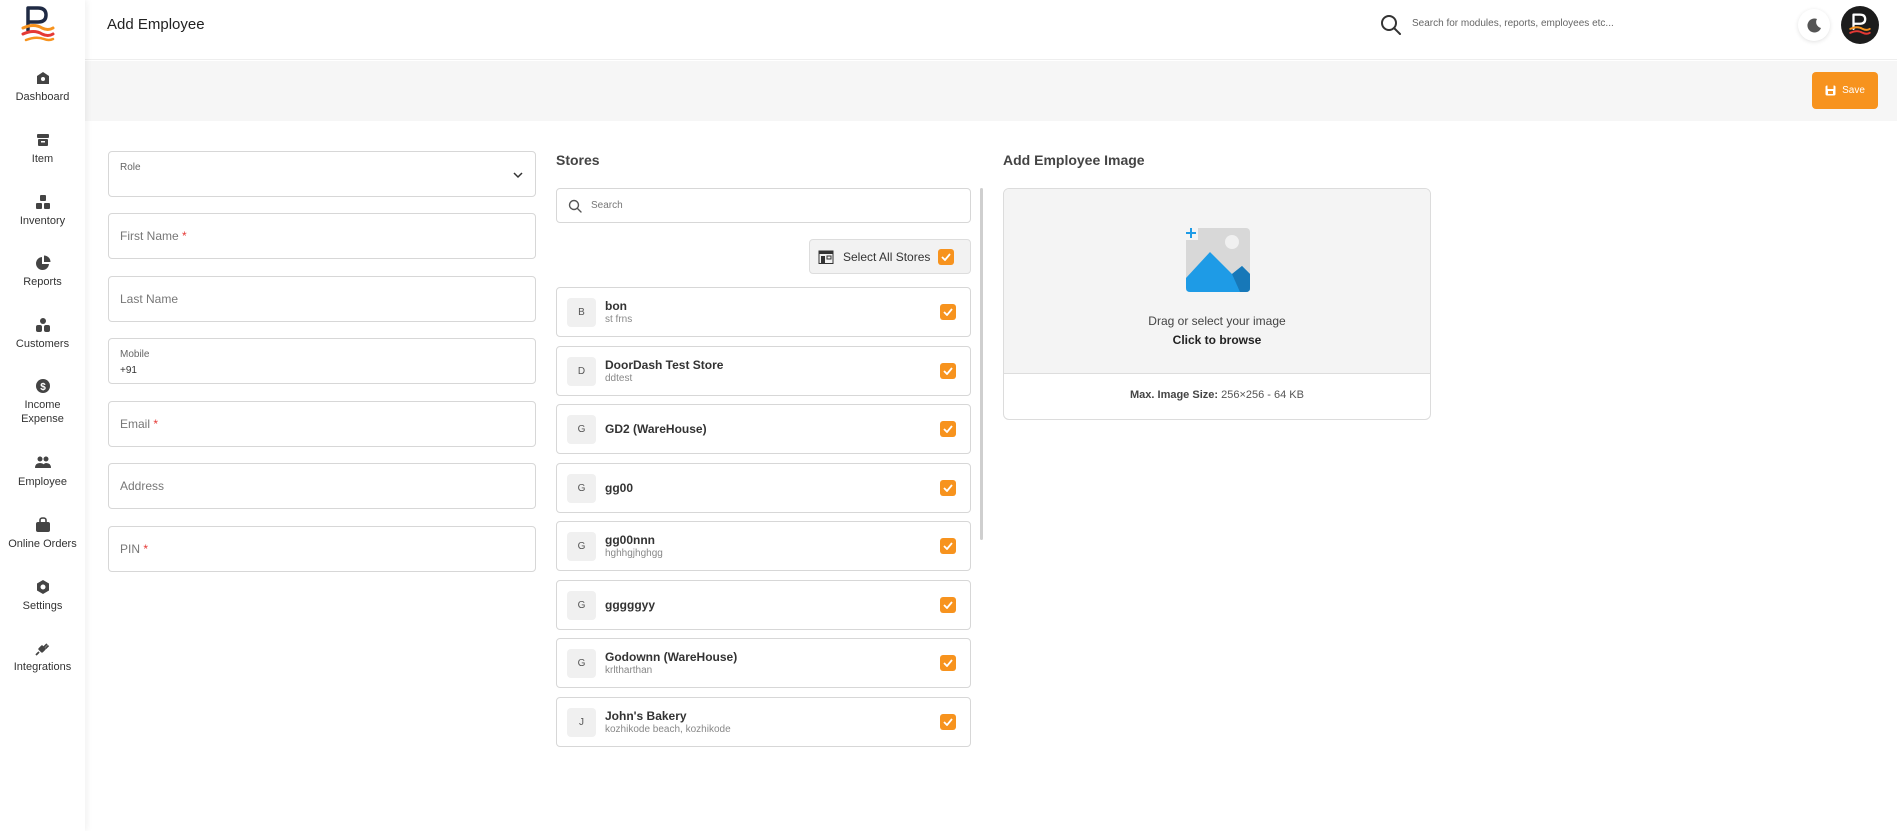 Image resolution: width=1897 pixels, height=831 pixels. I want to click on pin-field: PIN *, so click(322, 549).